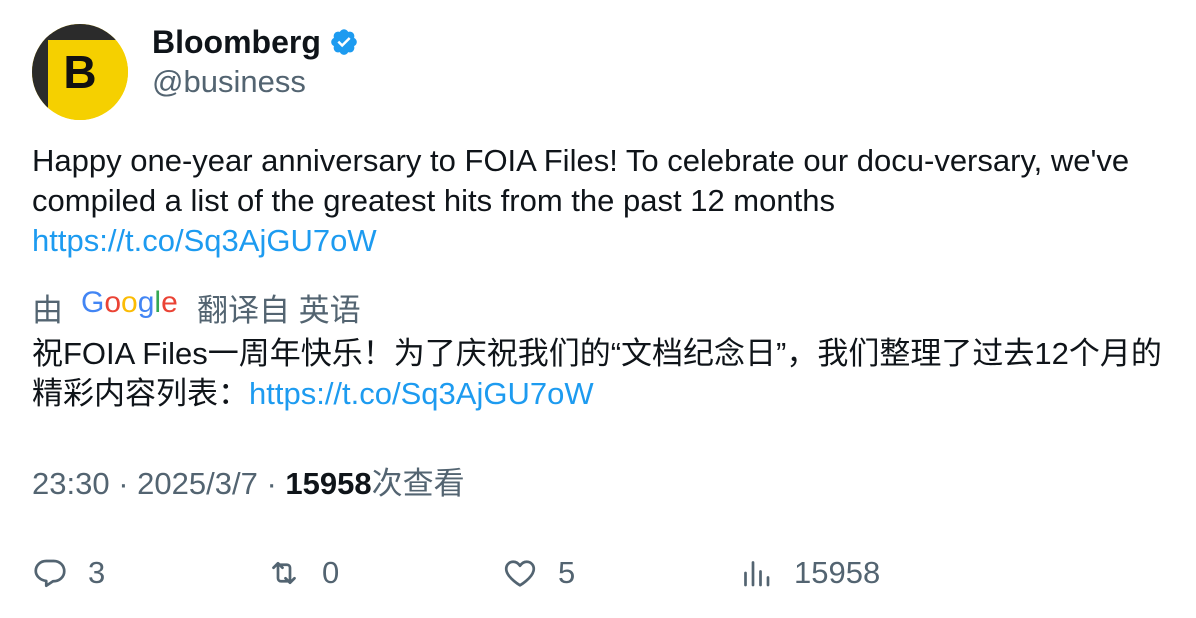 The width and height of the screenshot is (1196, 618). What do you see at coordinates (757, 574) in the screenshot?
I see `analytics-icon` at bounding box center [757, 574].